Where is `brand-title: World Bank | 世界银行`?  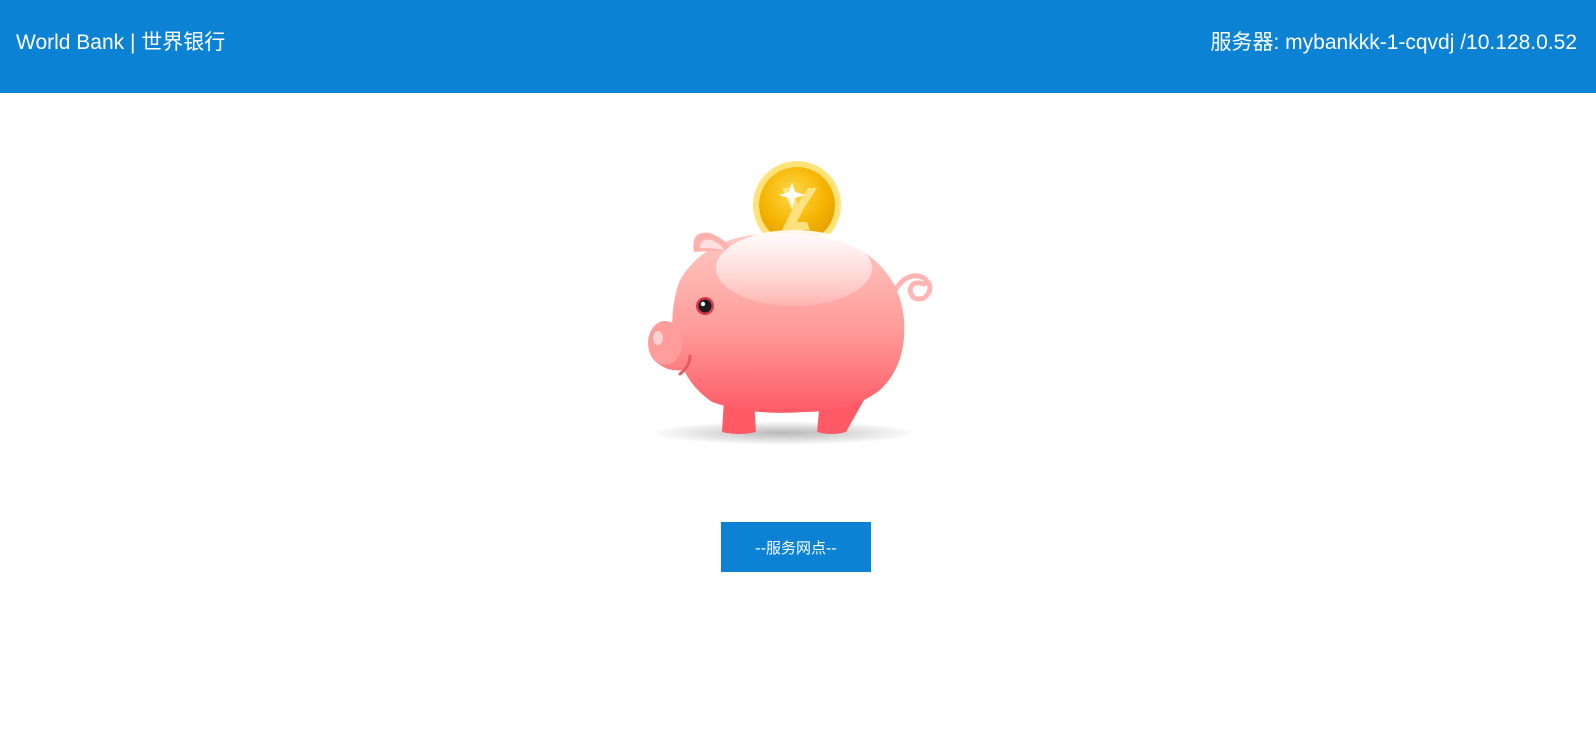 brand-title: World Bank | 世界银行 is located at coordinates (121, 42).